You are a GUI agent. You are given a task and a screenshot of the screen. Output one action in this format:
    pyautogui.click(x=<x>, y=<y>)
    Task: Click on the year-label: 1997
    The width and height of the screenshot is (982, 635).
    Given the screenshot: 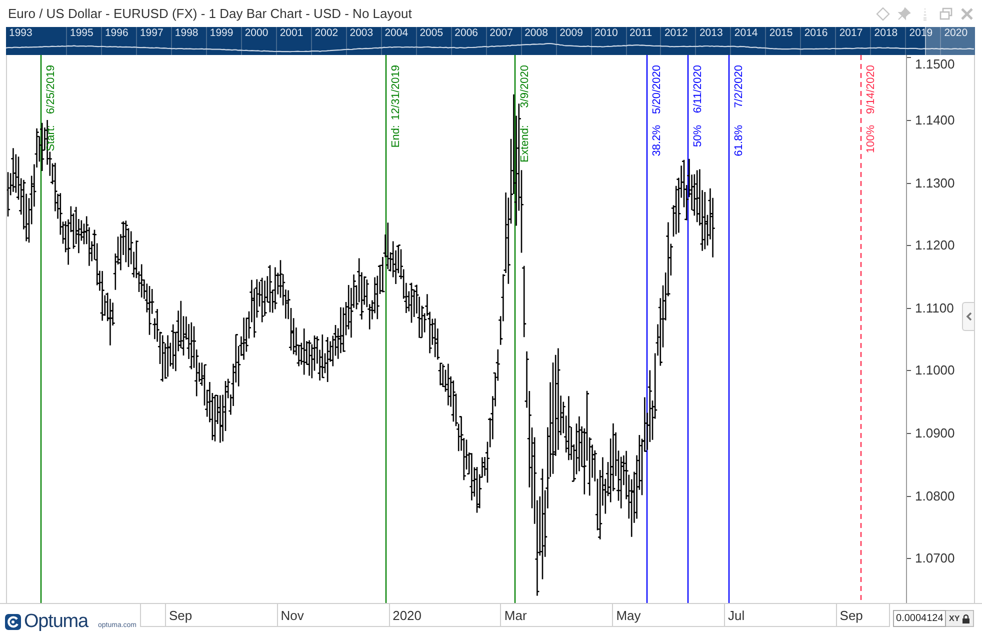 What is the action you would take?
    pyautogui.click(x=152, y=33)
    